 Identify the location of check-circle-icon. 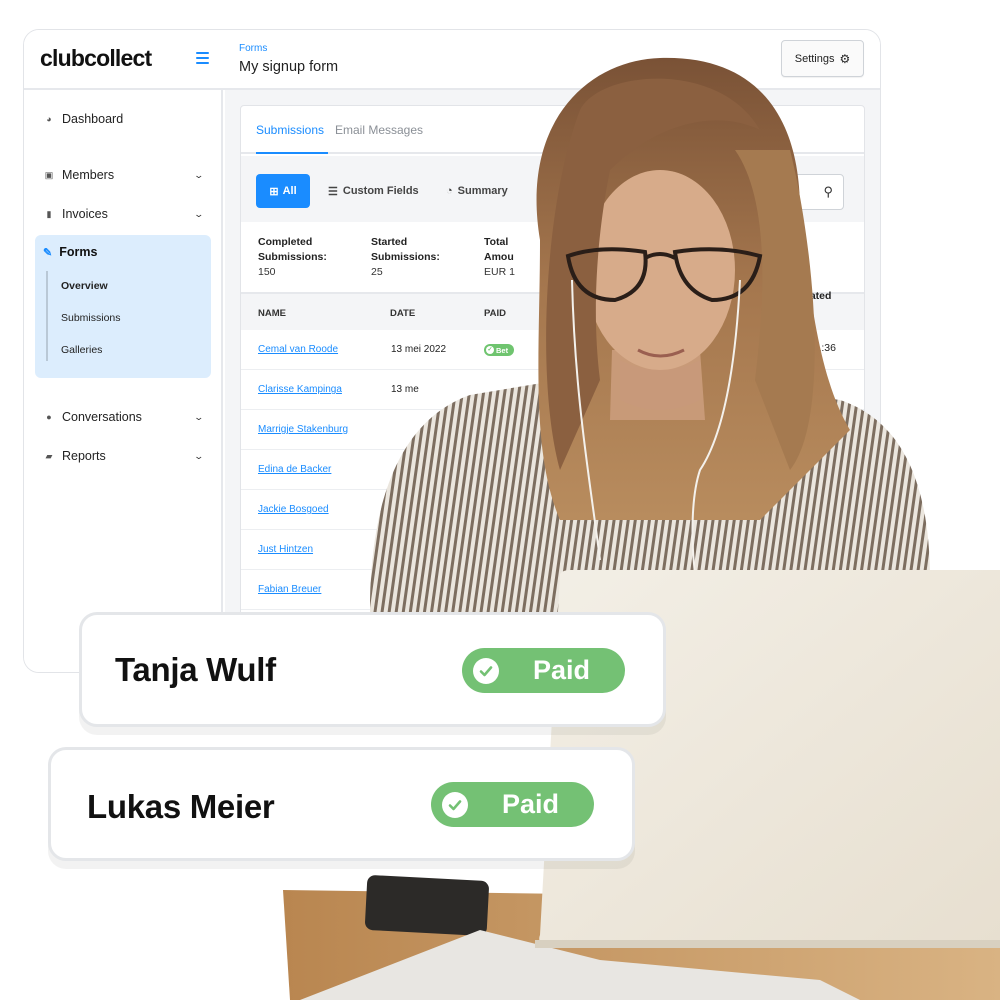
(486, 670).